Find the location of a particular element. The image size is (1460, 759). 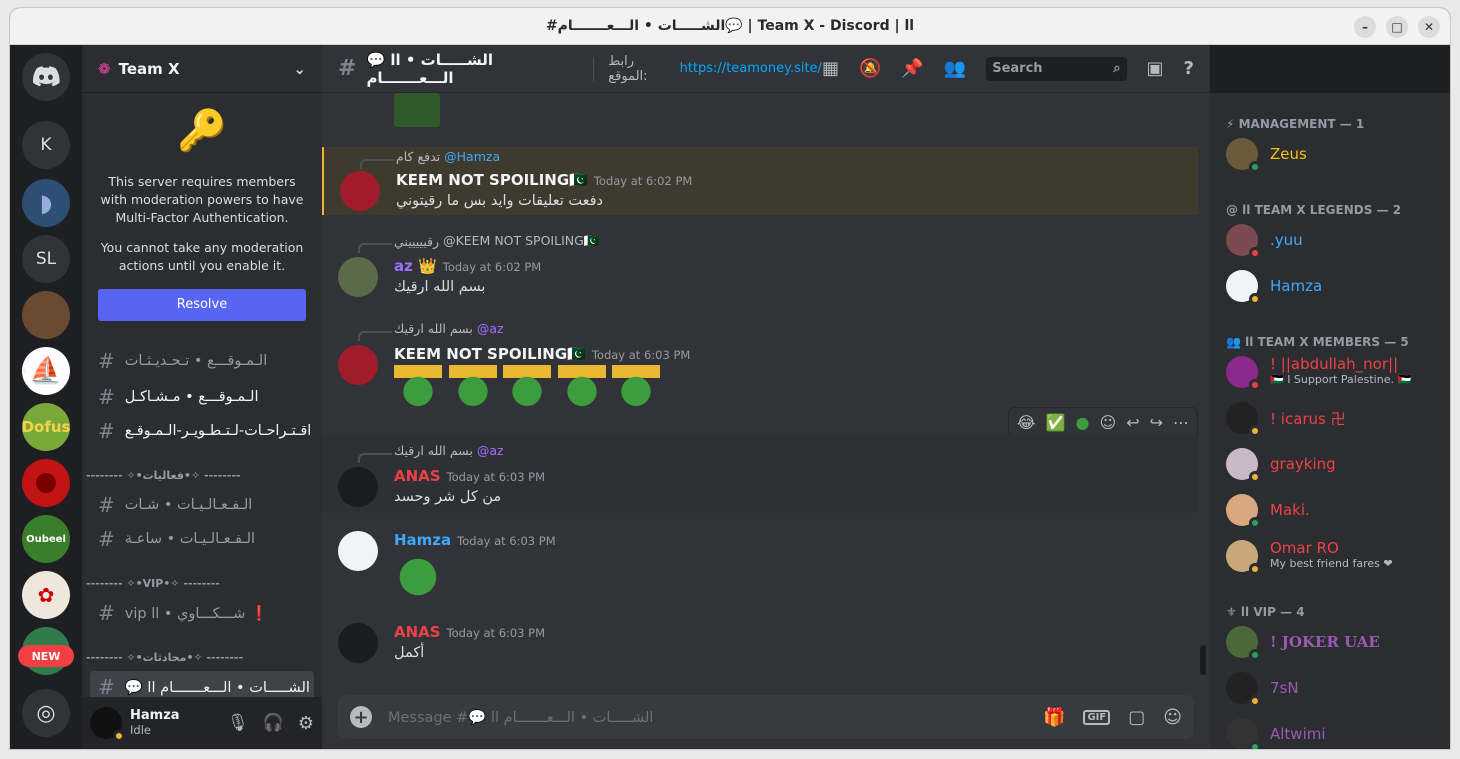

category-events: -------- ✧•فعاليات•✧ -------- is located at coordinates (163, 475).